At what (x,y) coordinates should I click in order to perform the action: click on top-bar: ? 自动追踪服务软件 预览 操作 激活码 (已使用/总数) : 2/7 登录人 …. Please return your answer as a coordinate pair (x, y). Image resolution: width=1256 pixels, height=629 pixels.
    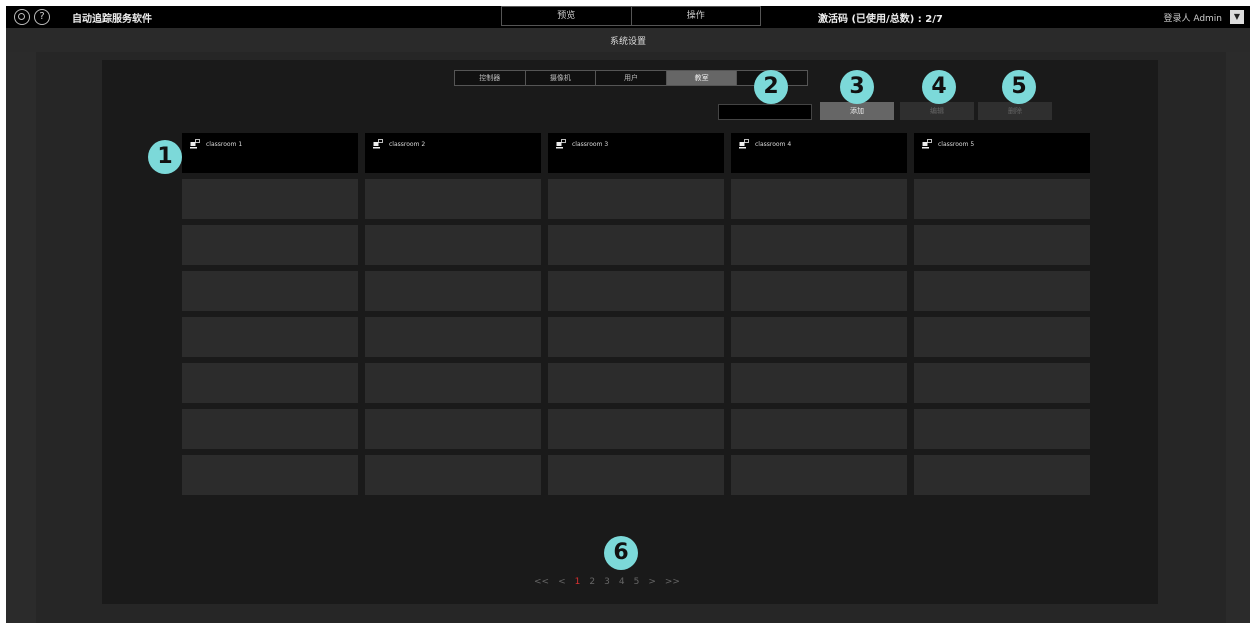
    Looking at the image, I should click on (628, 17).